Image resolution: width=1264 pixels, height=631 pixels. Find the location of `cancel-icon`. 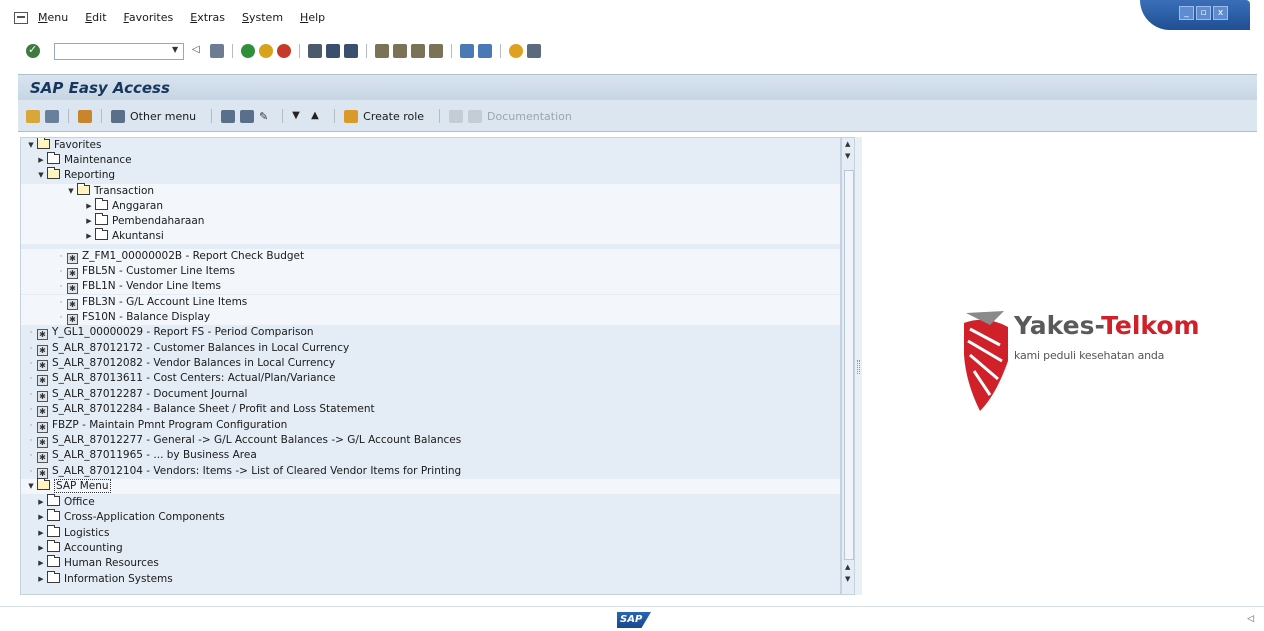

cancel-icon is located at coordinates (284, 51).